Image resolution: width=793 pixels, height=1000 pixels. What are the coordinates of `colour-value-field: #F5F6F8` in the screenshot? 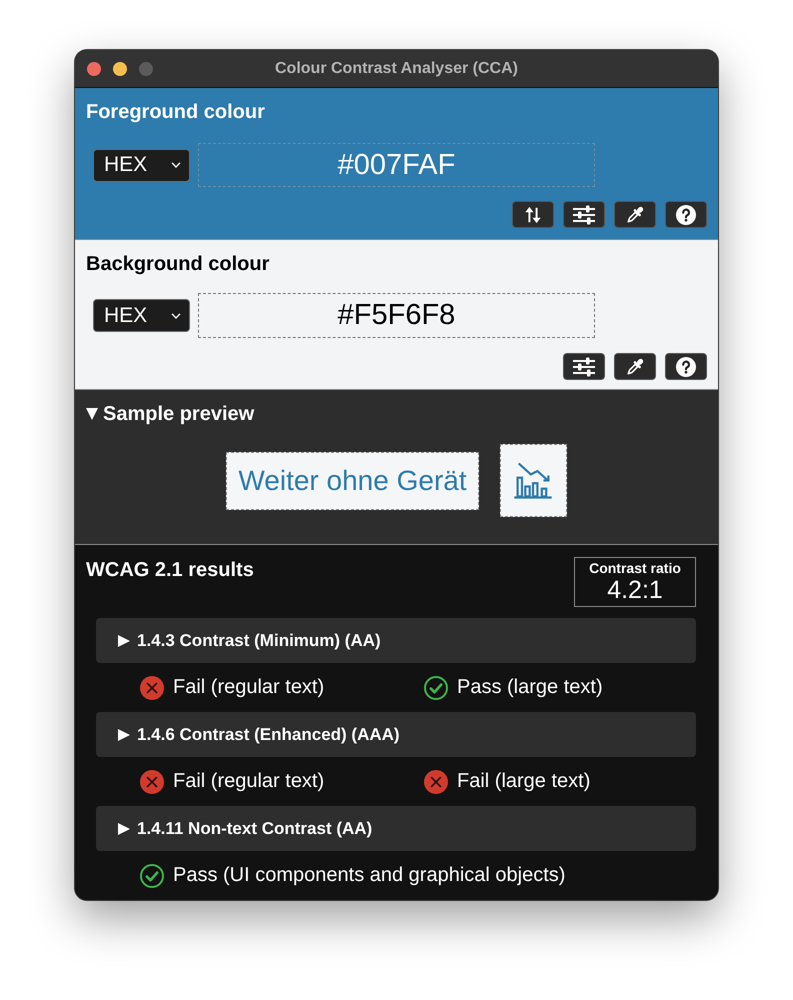 It's located at (396, 315).